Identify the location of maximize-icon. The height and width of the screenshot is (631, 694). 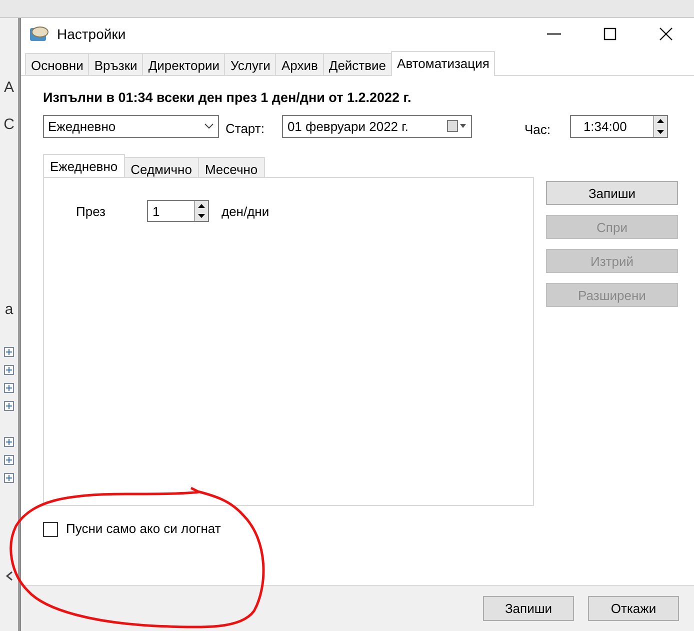
(610, 34).